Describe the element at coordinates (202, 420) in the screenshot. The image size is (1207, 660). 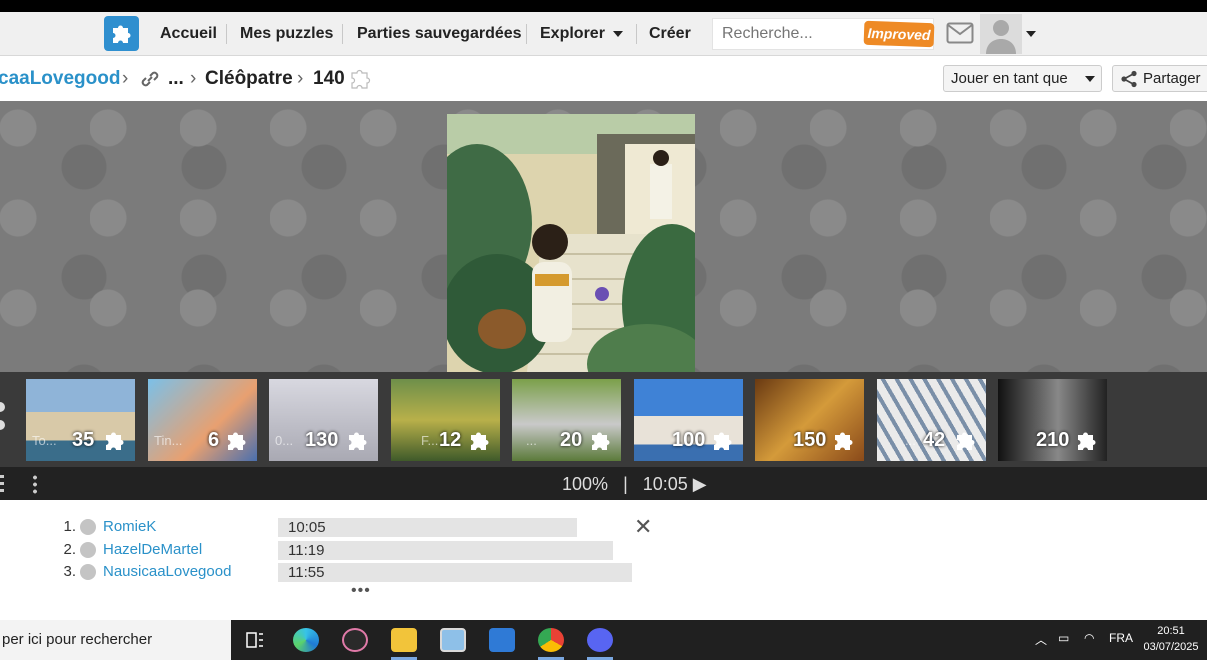
I see `thumbnail-puzzle: Tin... 6` at that location.